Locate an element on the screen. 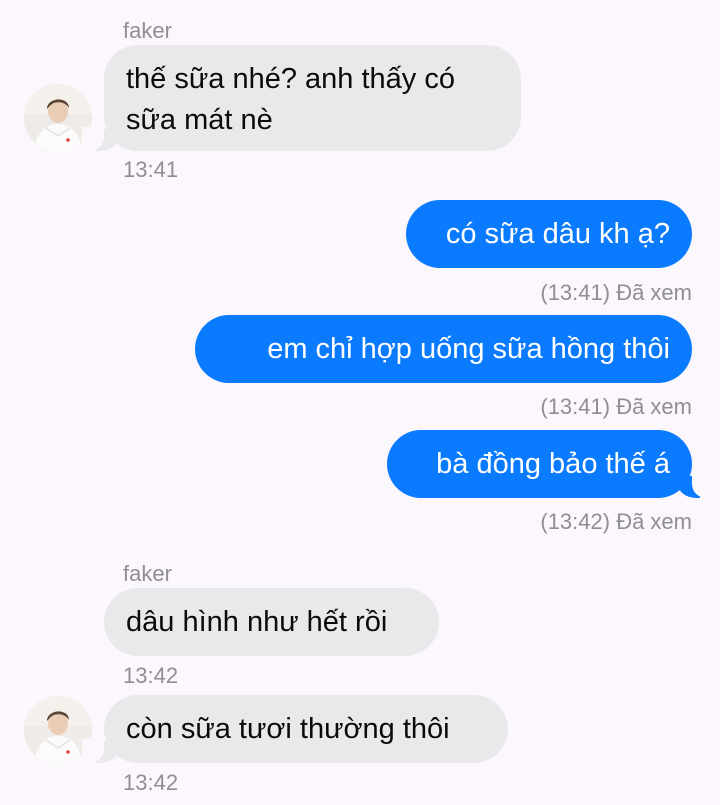 The height and width of the screenshot is (805, 720). incoming-message: còn sữa tươi thường thôi is located at coordinates (295, 729).